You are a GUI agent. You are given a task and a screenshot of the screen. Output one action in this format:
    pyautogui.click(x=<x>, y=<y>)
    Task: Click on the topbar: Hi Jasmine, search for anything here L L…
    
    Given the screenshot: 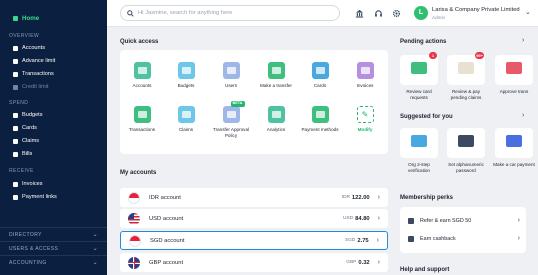 What is the action you would take?
    pyautogui.click(x=322, y=13)
    